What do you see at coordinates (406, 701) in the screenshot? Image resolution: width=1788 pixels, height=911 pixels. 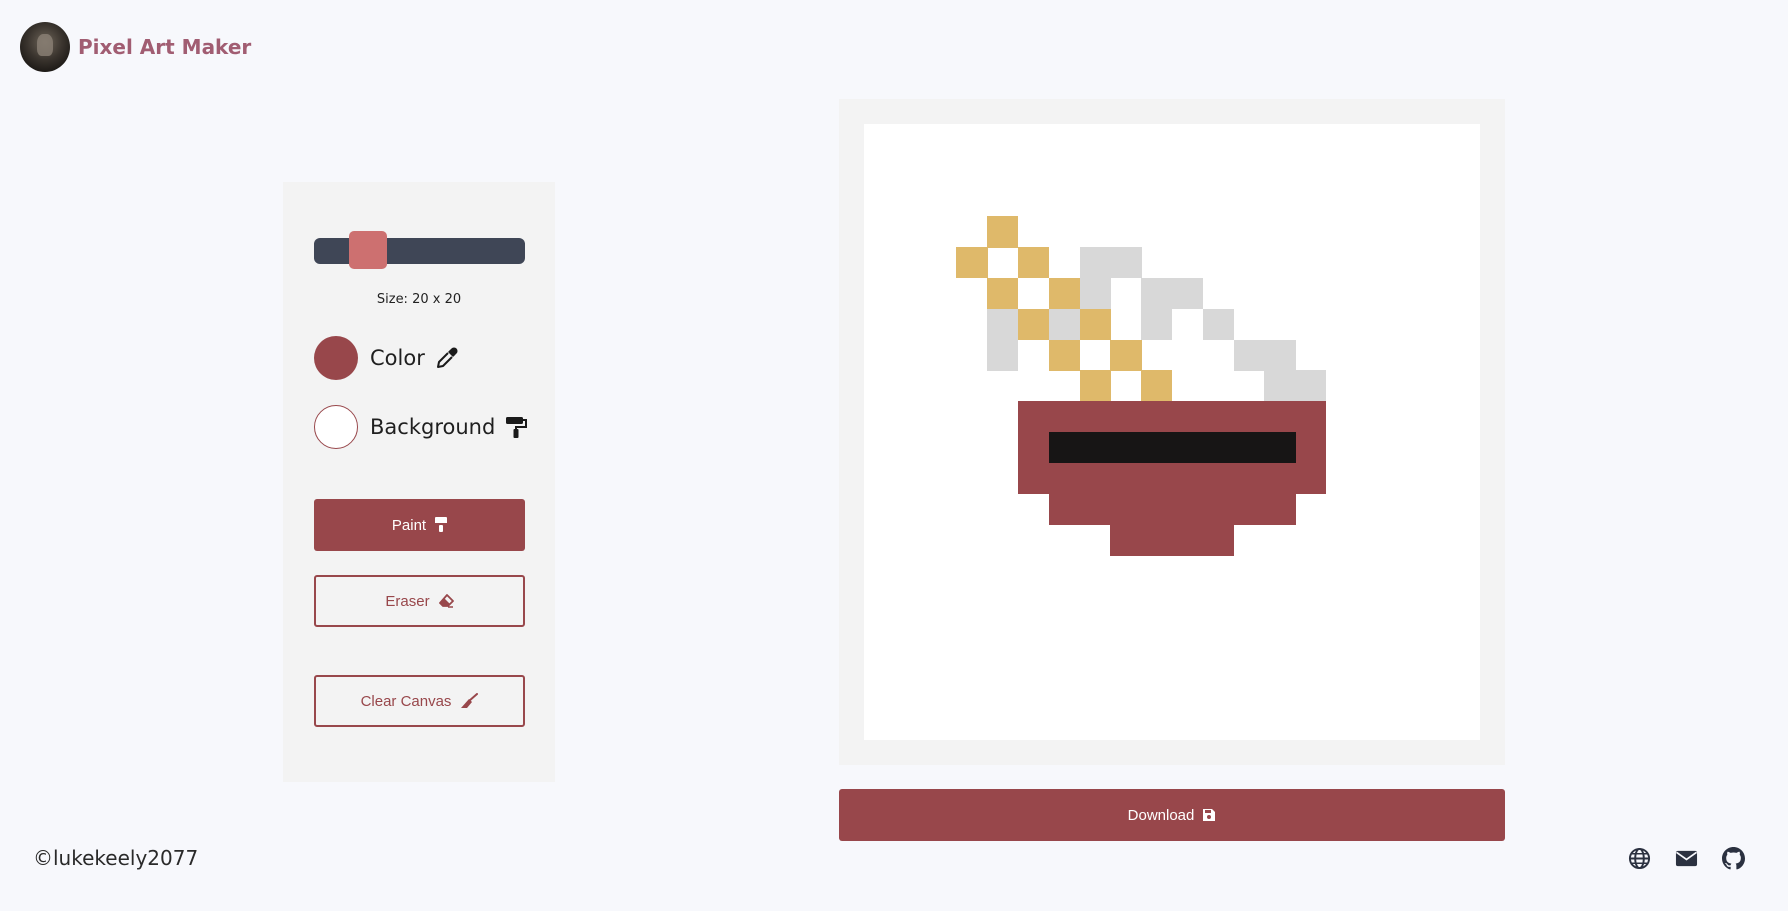 I see `clear-canvas-button-label: Clear Canvas` at bounding box center [406, 701].